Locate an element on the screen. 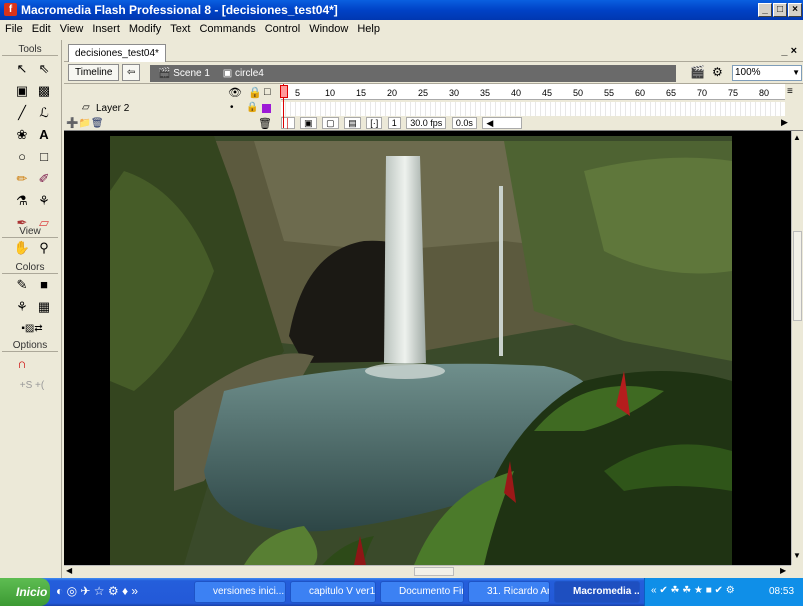 The width and height of the screenshot is (803, 606). stage-horizontal-scrollbar: ◀ ▶ is located at coordinates (427, 571).